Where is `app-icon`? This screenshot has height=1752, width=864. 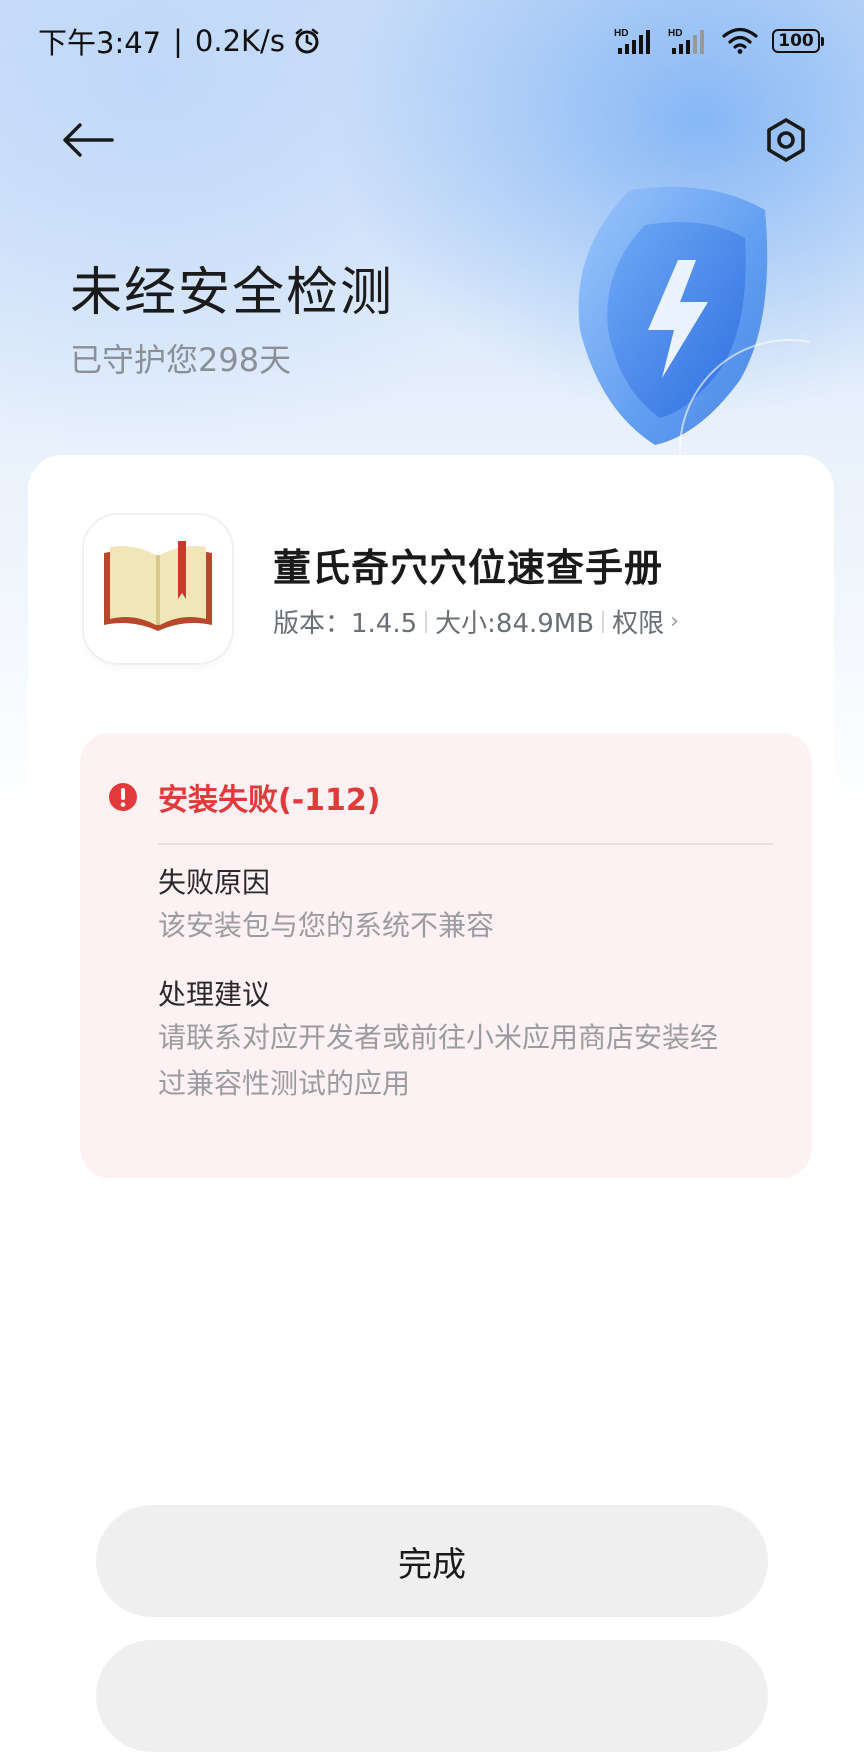 app-icon is located at coordinates (158, 589).